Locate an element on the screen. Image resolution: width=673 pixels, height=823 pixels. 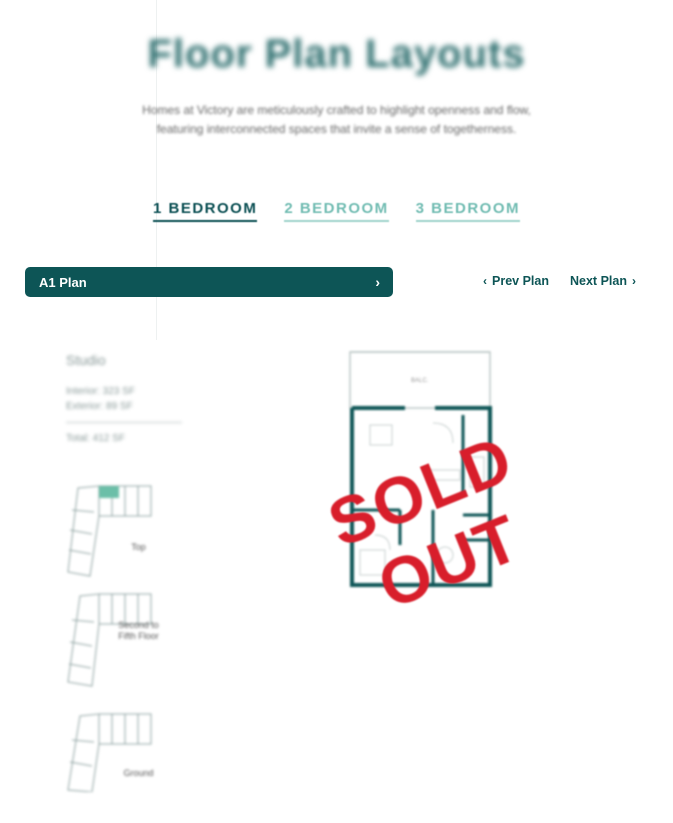
interior-area: Interior: 323 SF is located at coordinates (100, 391).